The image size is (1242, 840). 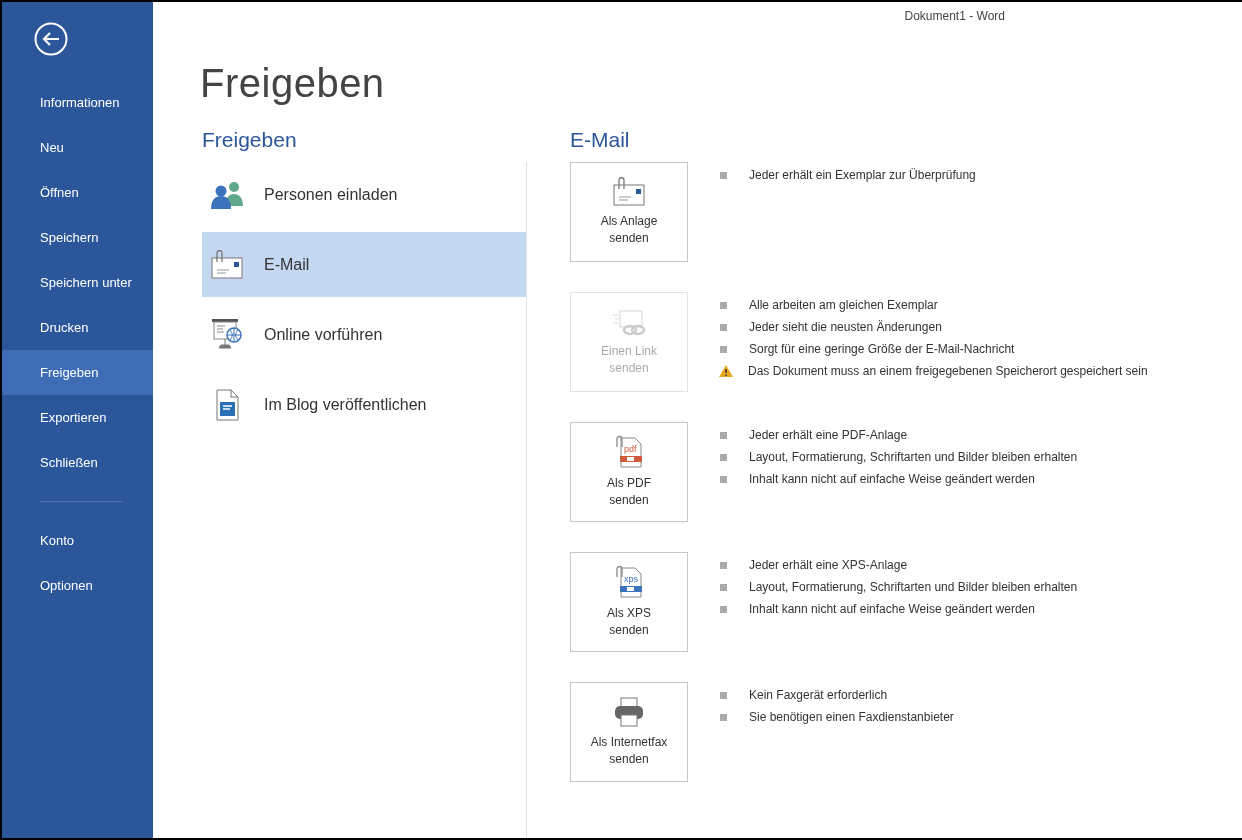 What do you see at coordinates (77, 417) in the screenshot?
I see `sidebar-item: Exportieren` at bounding box center [77, 417].